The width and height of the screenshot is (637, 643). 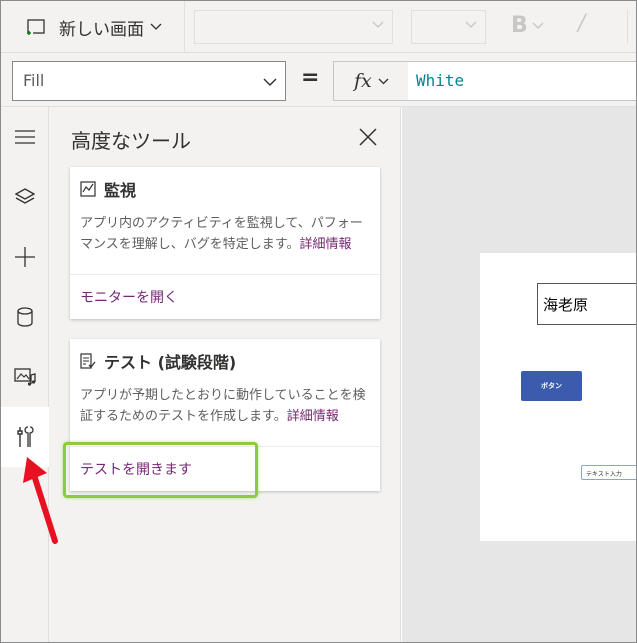 I want to click on app-screen: 海老原 ボタン テキスト入力, so click(x=558, y=397).